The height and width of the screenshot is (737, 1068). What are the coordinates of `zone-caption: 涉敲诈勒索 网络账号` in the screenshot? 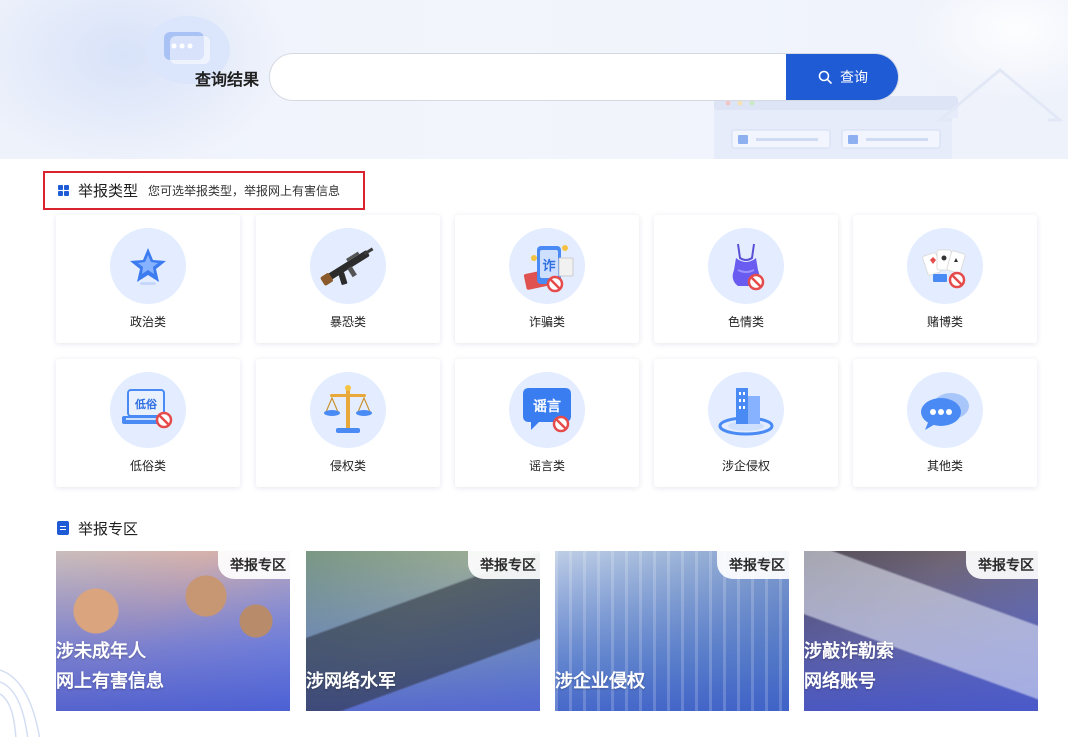 It's located at (849, 667).